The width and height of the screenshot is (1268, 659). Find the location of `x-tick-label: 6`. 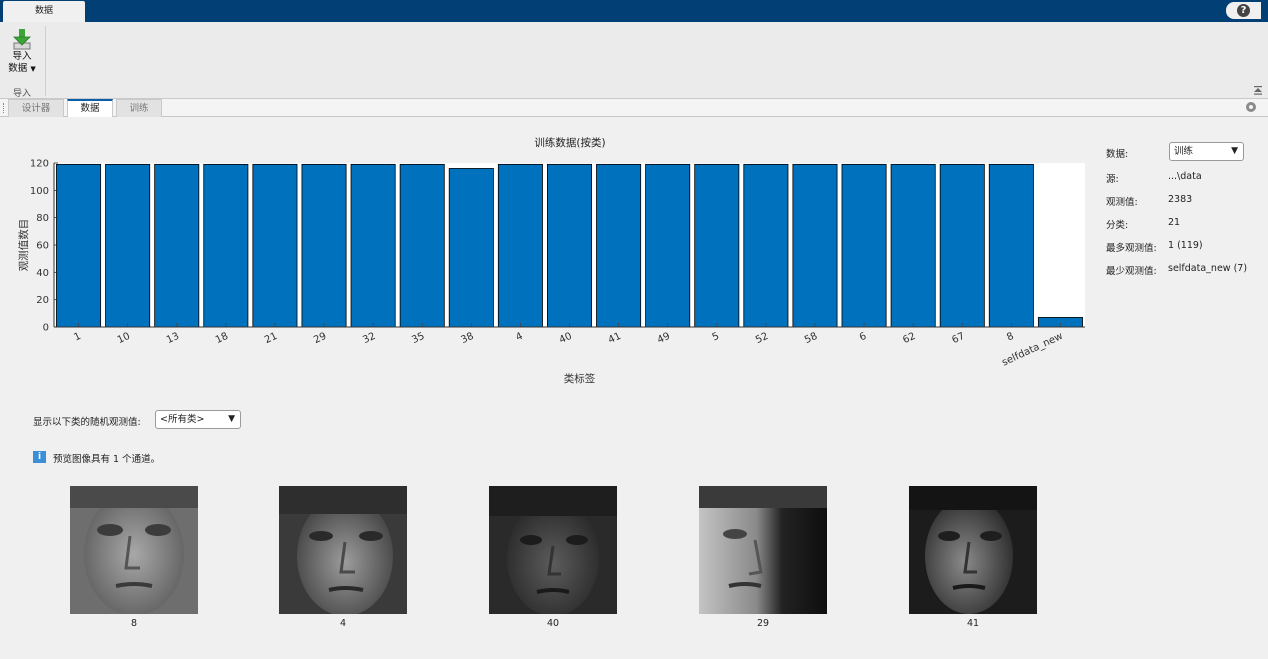

x-tick-label: 6 is located at coordinates (863, 337).